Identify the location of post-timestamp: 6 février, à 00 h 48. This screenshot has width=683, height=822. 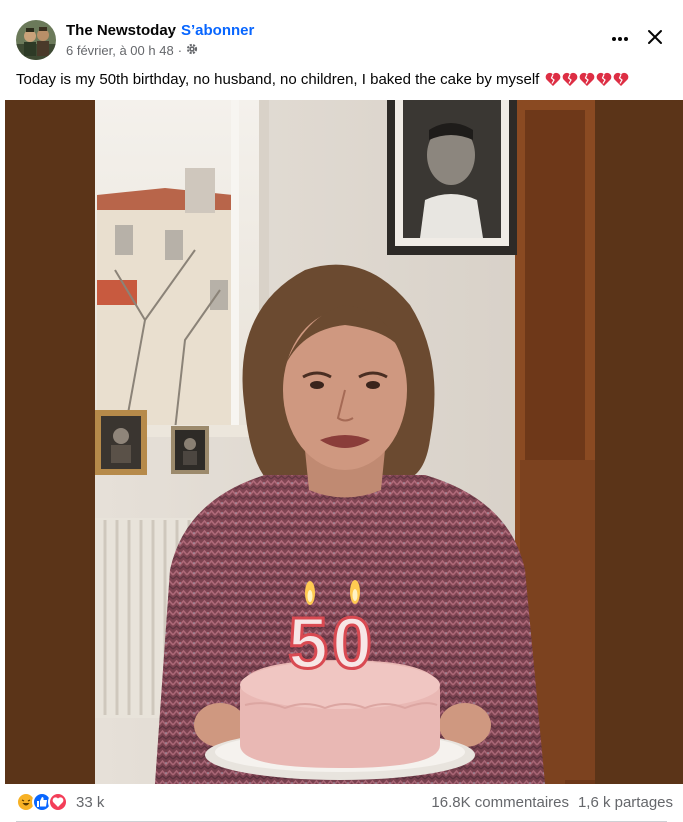
(120, 50).